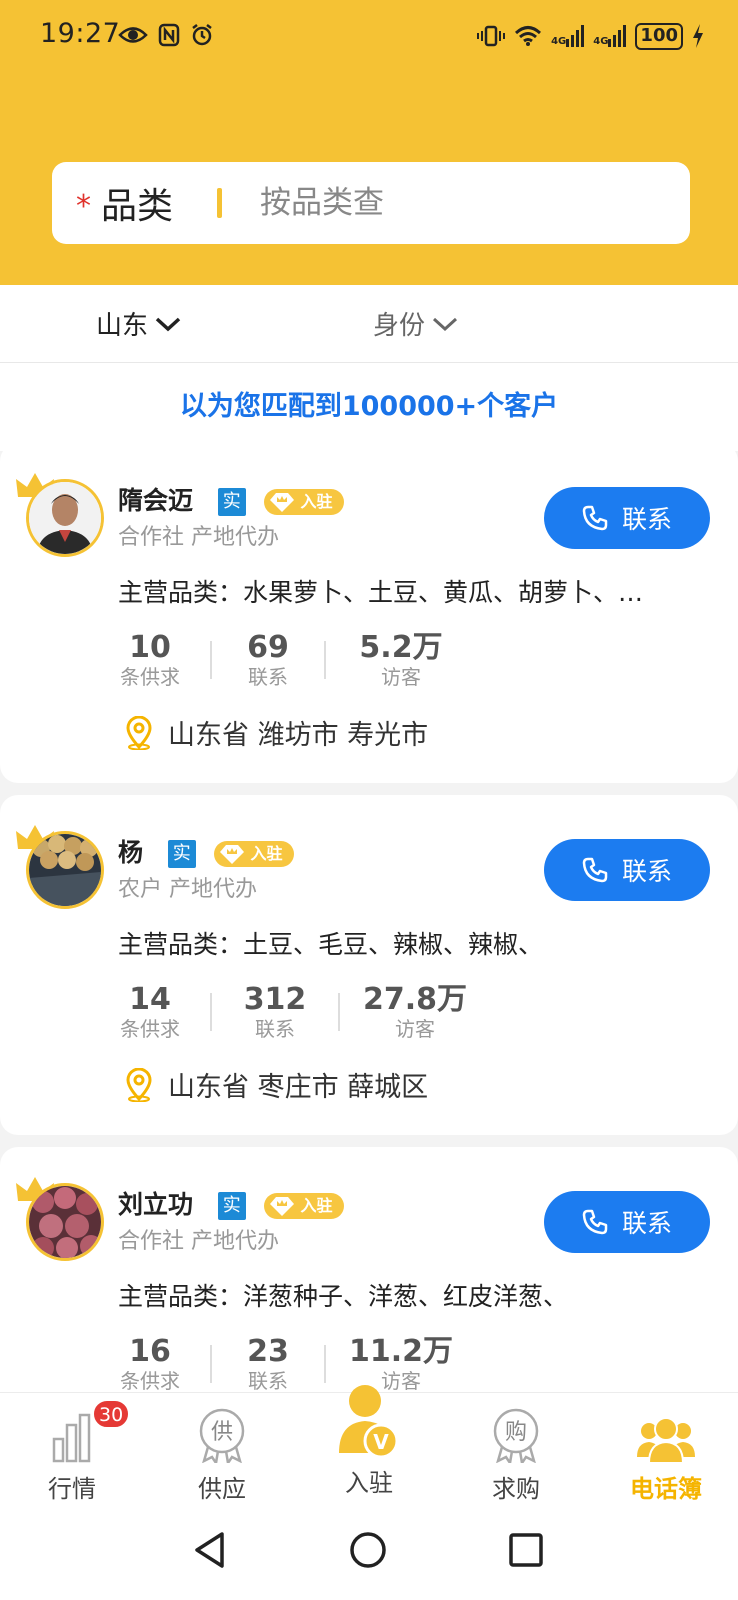  I want to click on tab-phonebook: 电话簿, so click(666, 1452).